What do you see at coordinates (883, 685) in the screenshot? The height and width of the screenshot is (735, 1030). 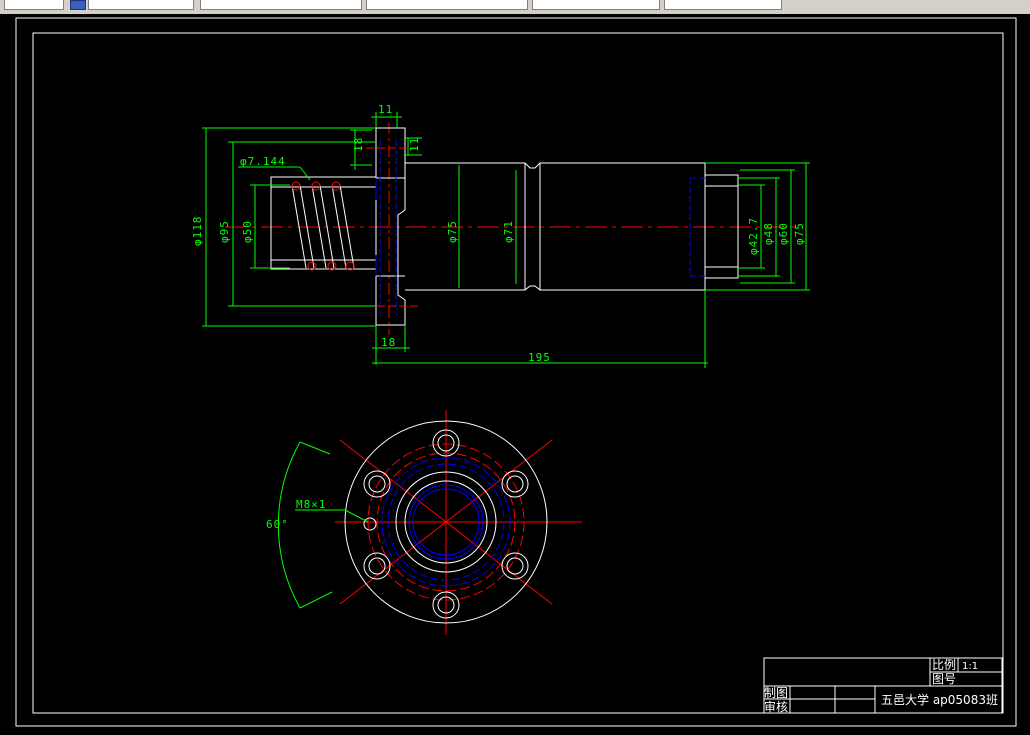 I see `title-block: 比例 1:1 图号 制图 审核 五邑大学 ap05083班` at bounding box center [883, 685].